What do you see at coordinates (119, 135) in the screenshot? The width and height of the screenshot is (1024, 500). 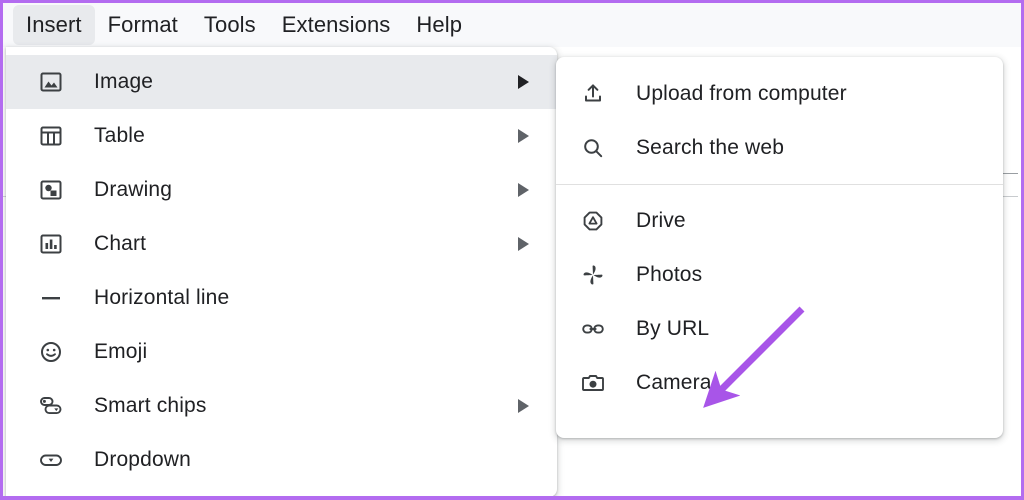 I see `menu-item-label: Table` at bounding box center [119, 135].